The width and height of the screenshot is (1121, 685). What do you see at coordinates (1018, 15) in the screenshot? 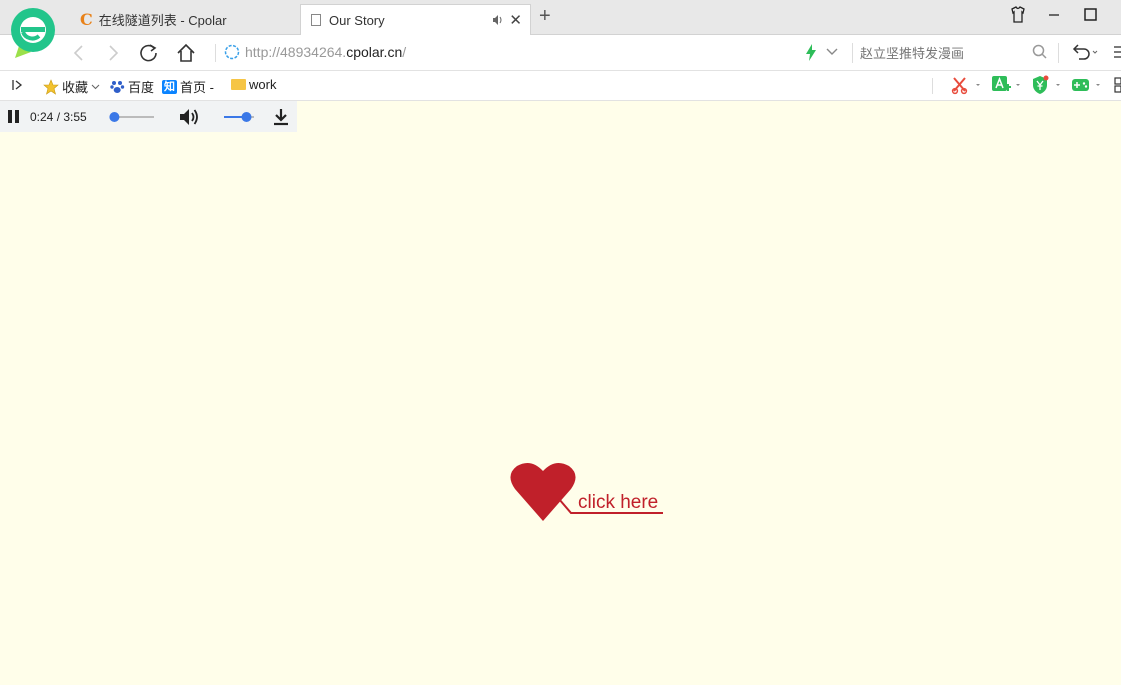
I see `skin-icon` at bounding box center [1018, 15].